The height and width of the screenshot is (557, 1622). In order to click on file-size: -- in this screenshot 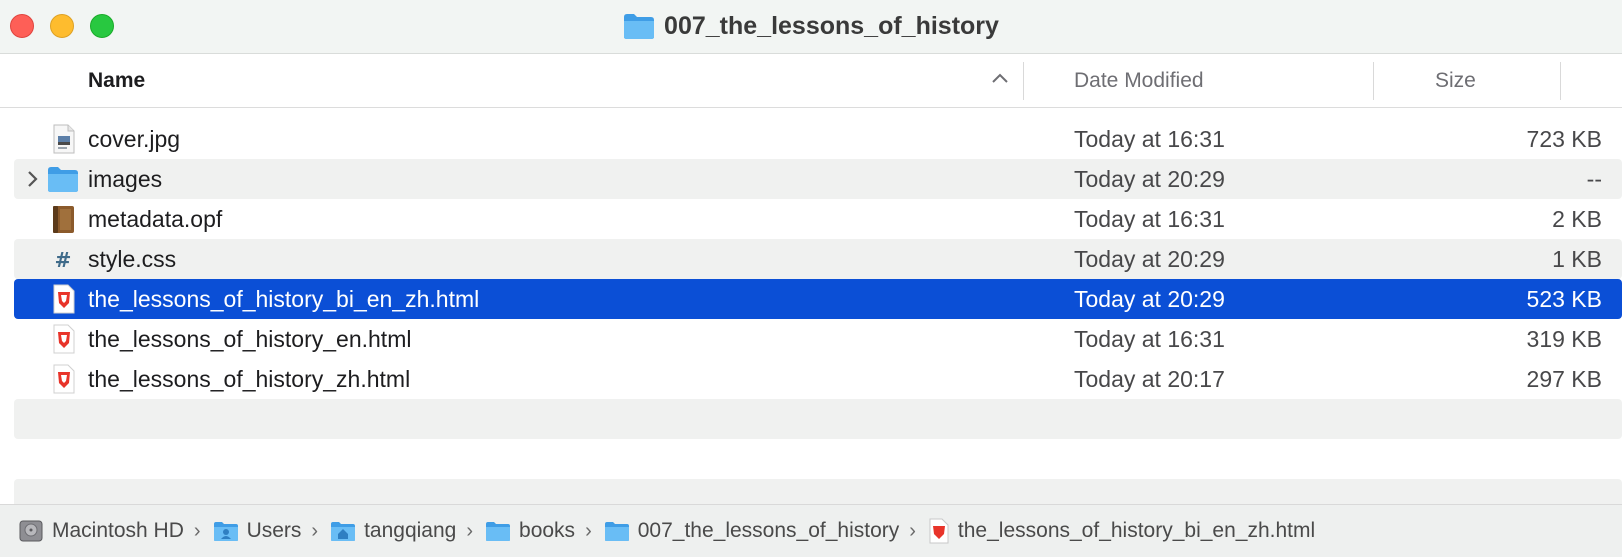, I will do `click(1594, 179)`.